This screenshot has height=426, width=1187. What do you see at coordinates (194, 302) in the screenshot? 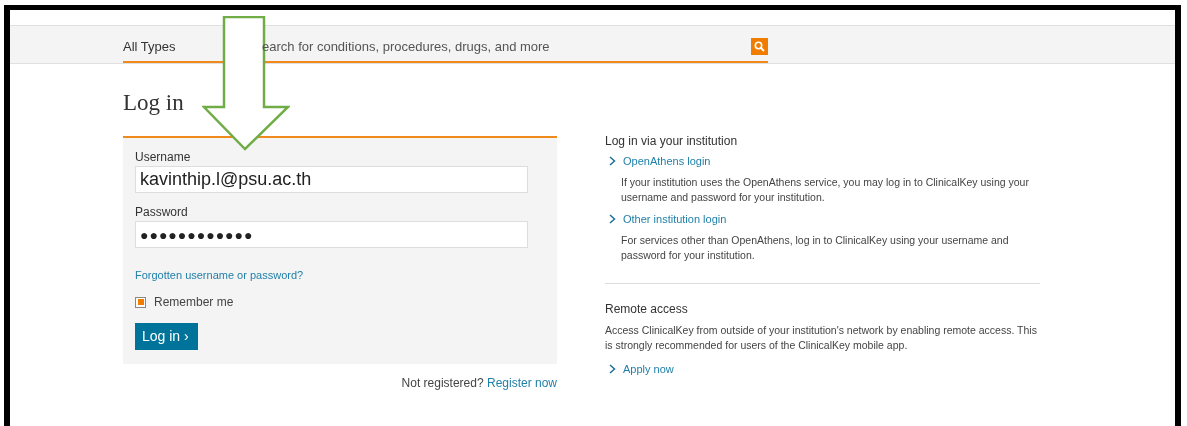
I see `checkbox-label: Remember me` at bounding box center [194, 302].